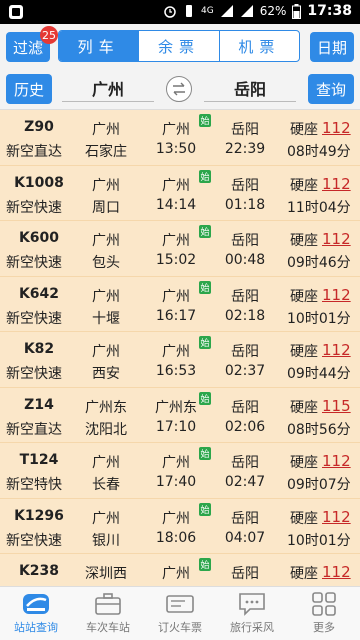 The height and width of the screenshot is (640, 360). Describe the element at coordinates (34, 429) in the screenshot. I see `train-type: 新空直达` at that location.